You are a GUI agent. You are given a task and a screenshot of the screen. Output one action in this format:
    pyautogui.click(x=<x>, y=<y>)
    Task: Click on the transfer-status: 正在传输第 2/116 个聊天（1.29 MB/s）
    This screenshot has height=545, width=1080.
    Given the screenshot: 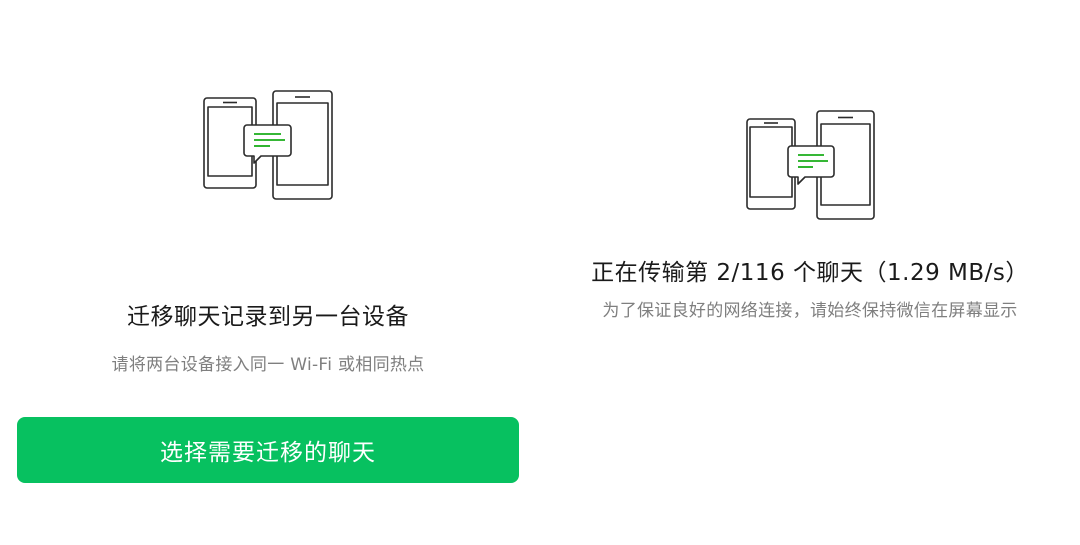 What is the action you would take?
    pyautogui.click(x=810, y=273)
    